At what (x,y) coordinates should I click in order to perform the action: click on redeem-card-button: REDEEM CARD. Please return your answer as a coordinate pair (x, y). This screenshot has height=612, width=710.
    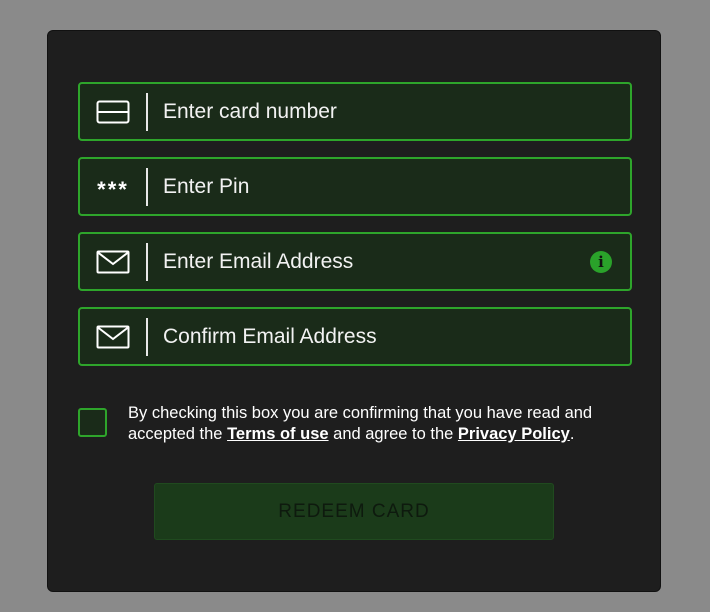
    Looking at the image, I should click on (354, 511).